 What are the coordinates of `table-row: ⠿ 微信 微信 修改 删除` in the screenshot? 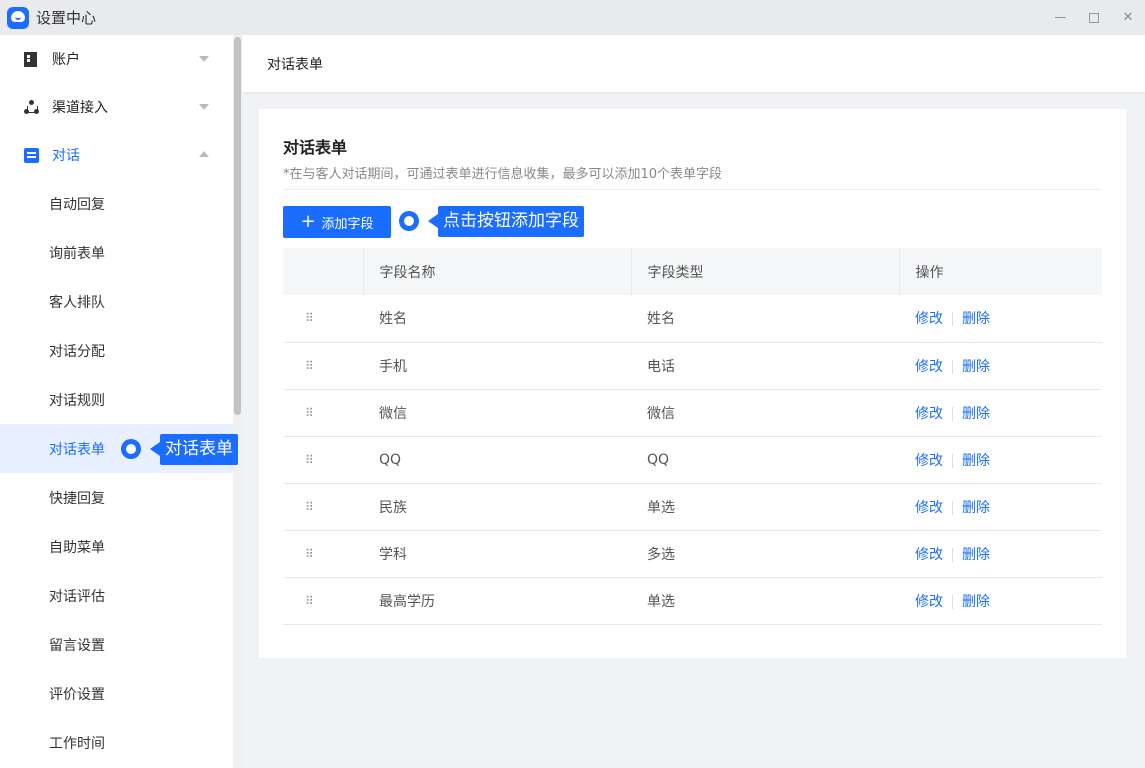 It's located at (692, 413).